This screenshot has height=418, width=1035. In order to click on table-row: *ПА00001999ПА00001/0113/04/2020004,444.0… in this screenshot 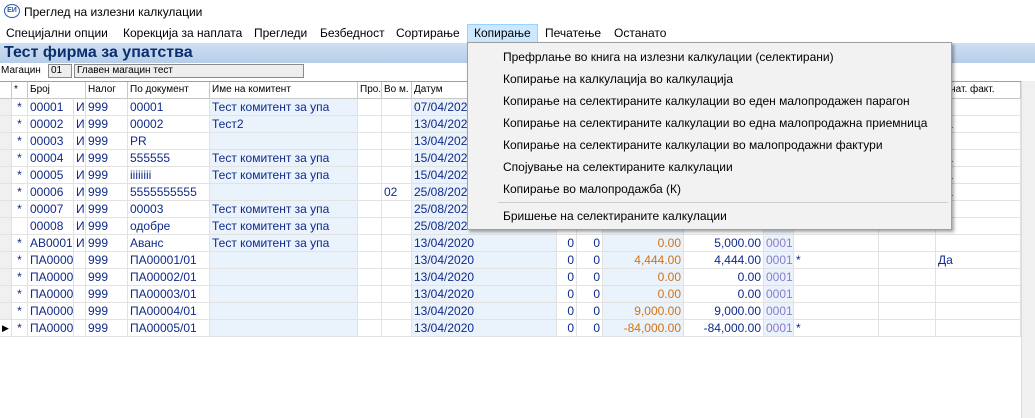, I will do `click(510, 260)`.